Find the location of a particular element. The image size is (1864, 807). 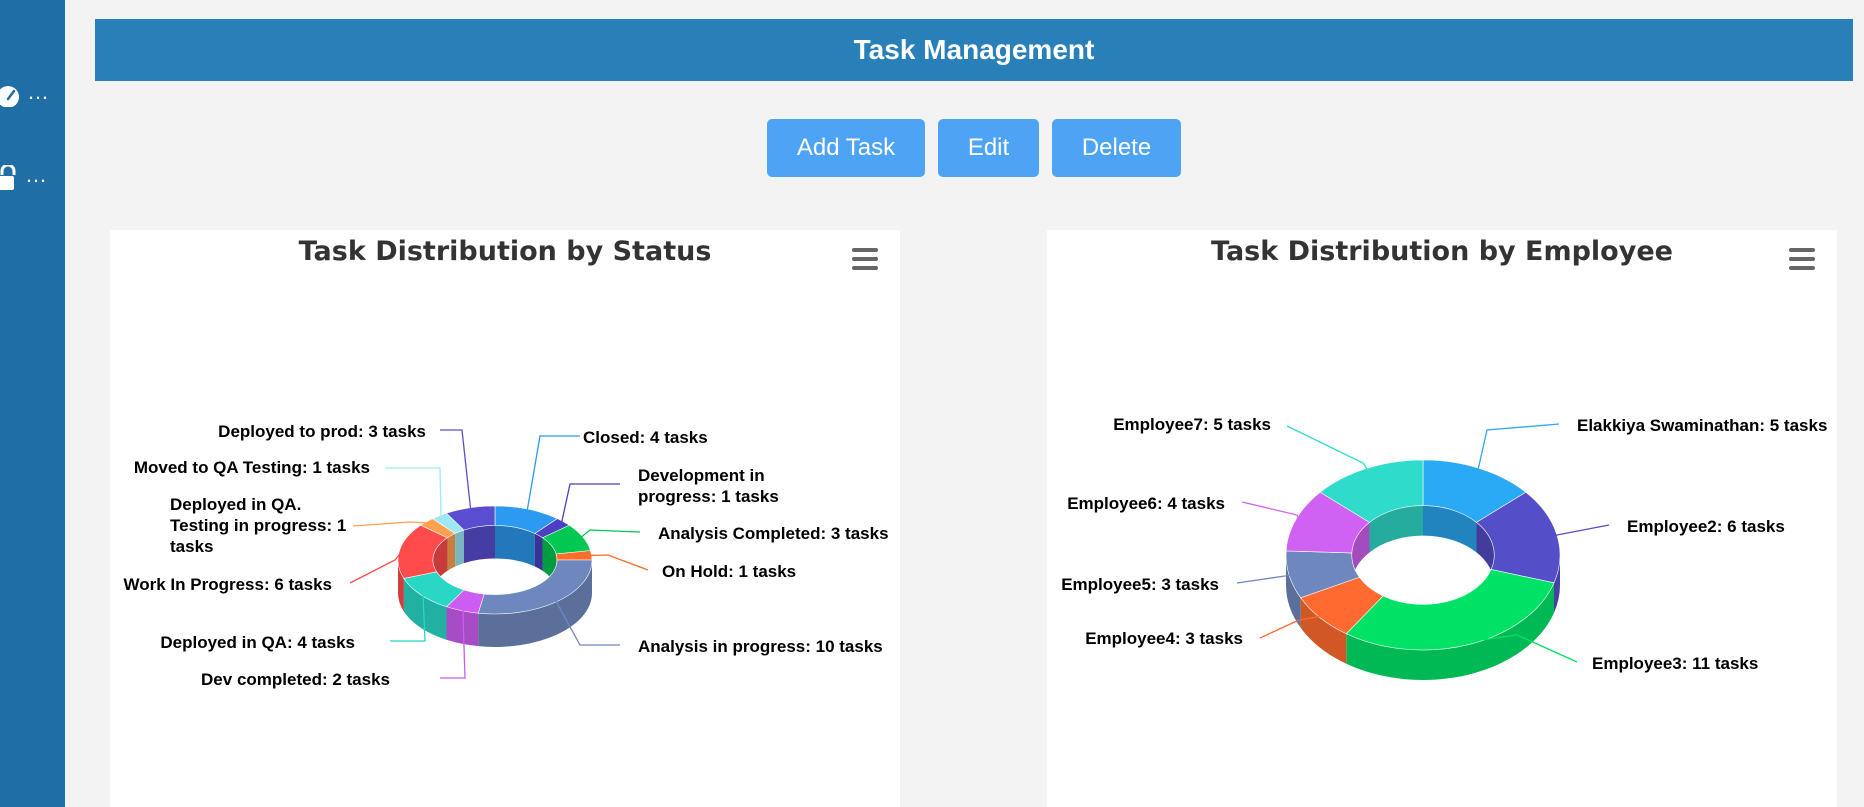

data-label: Employee6: 4 tasks is located at coordinates (1146, 503).